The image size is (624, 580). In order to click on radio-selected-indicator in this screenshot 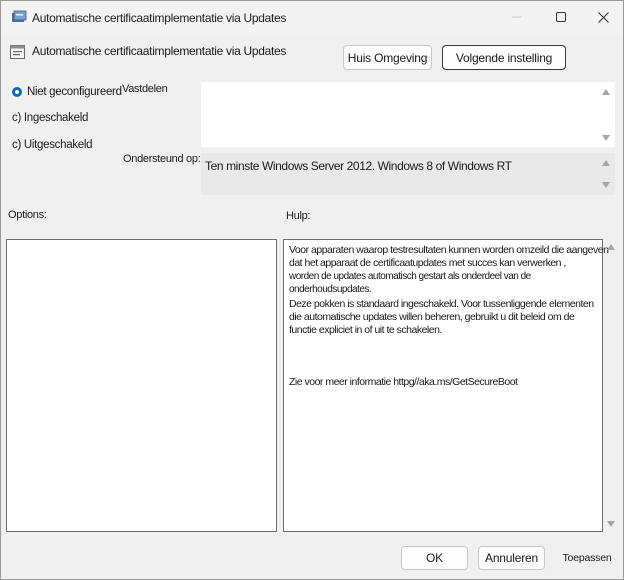, I will do `click(17, 92)`.